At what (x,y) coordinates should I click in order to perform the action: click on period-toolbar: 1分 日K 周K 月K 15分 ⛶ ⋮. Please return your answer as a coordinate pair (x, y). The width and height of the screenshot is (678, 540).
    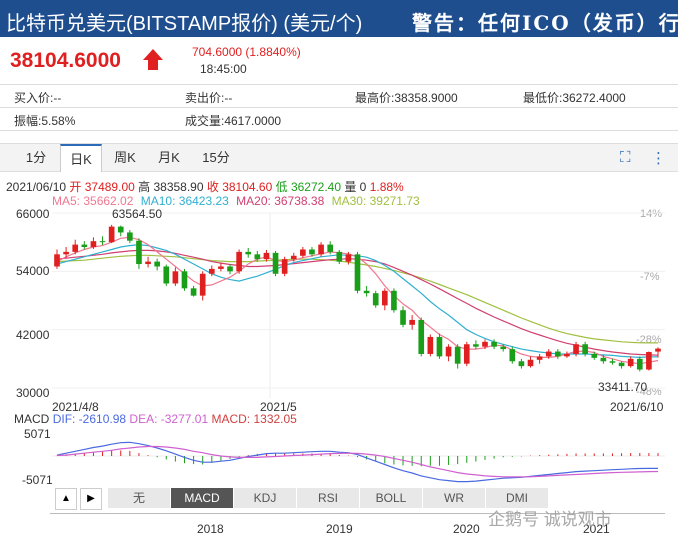
    Looking at the image, I should click on (339, 157).